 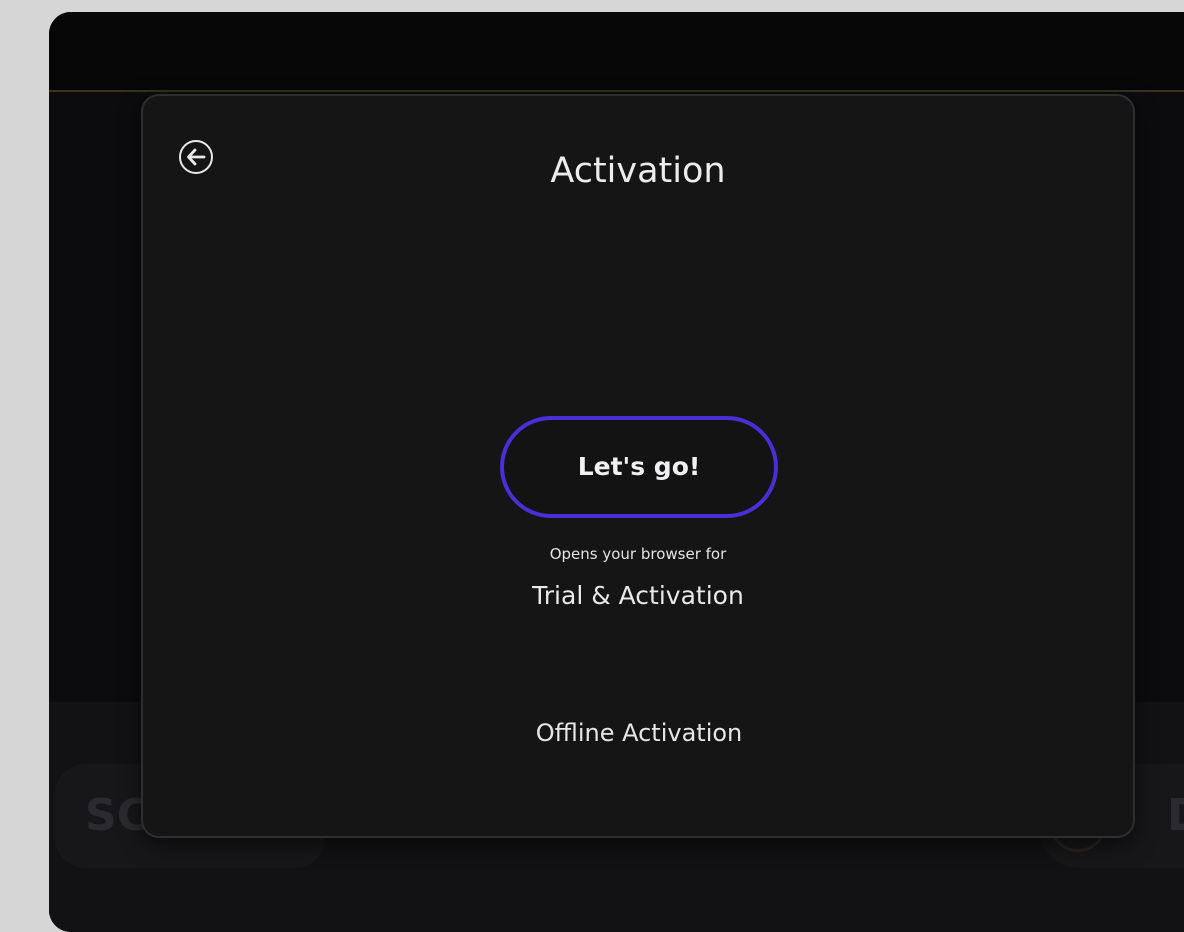 I want to click on trial-activation-text: Trial & Activation, so click(x=638, y=595).